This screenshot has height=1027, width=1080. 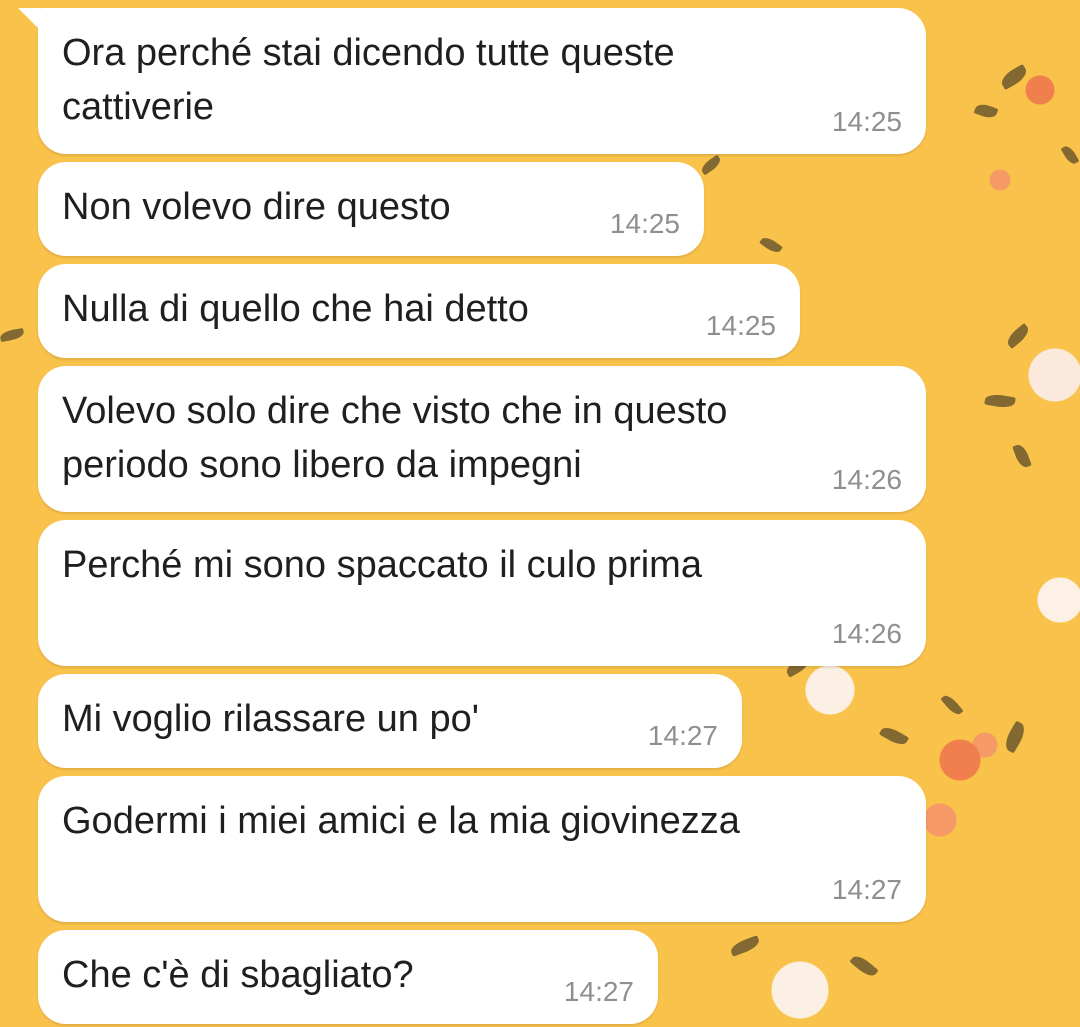 I want to click on message-bubble: Che c'è di sbagliato? 14:27, so click(x=348, y=977).